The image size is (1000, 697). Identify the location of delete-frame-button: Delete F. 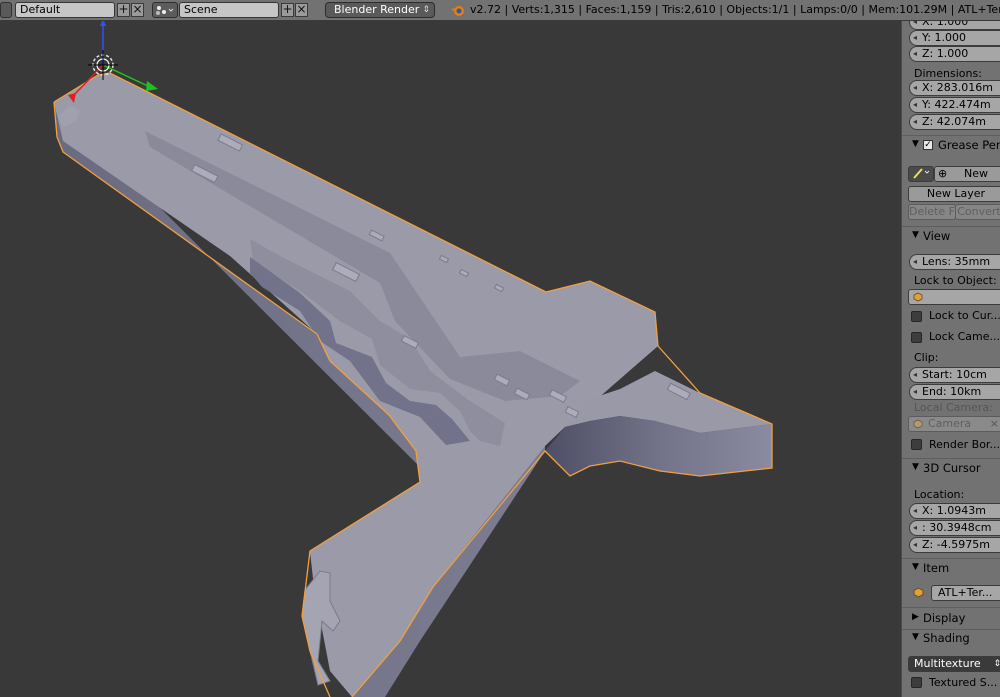
(932, 212).